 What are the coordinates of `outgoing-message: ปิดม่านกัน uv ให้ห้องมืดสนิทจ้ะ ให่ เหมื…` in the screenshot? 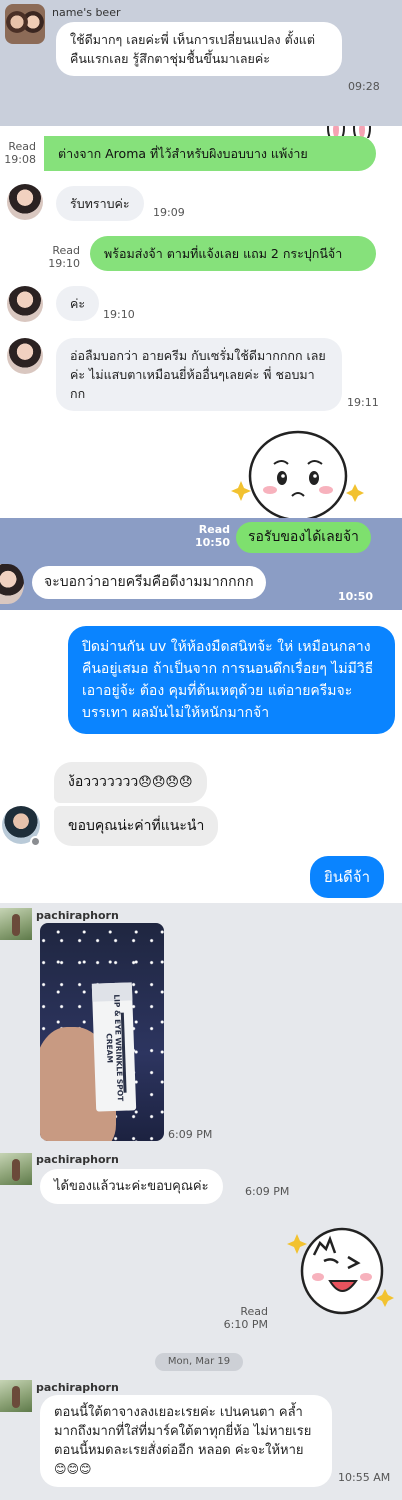 It's located at (231, 680).